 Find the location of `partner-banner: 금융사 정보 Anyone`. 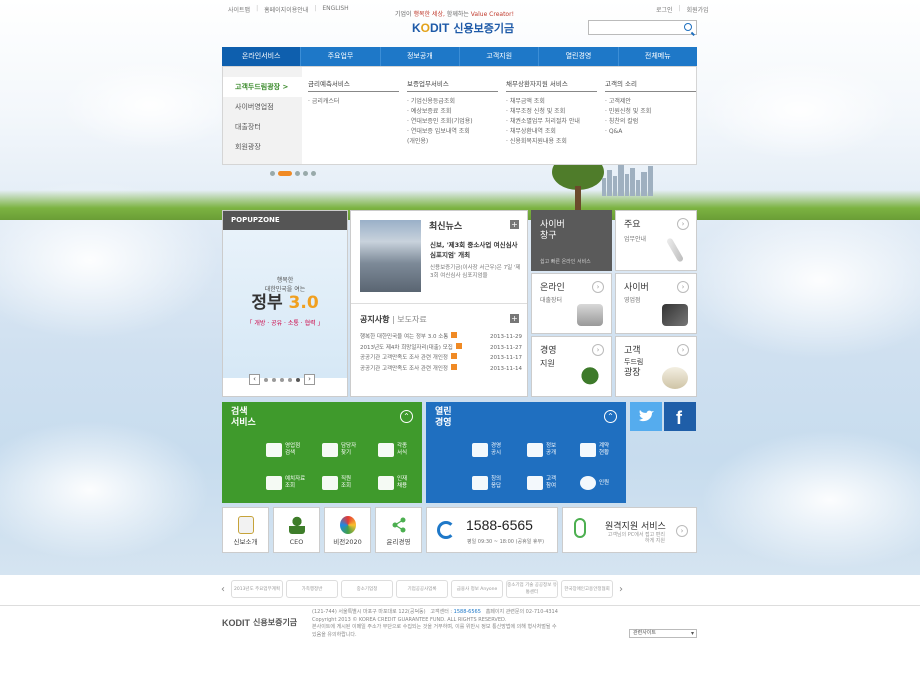

partner-banner: 금융사 정보 Anyone is located at coordinates (477, 589).